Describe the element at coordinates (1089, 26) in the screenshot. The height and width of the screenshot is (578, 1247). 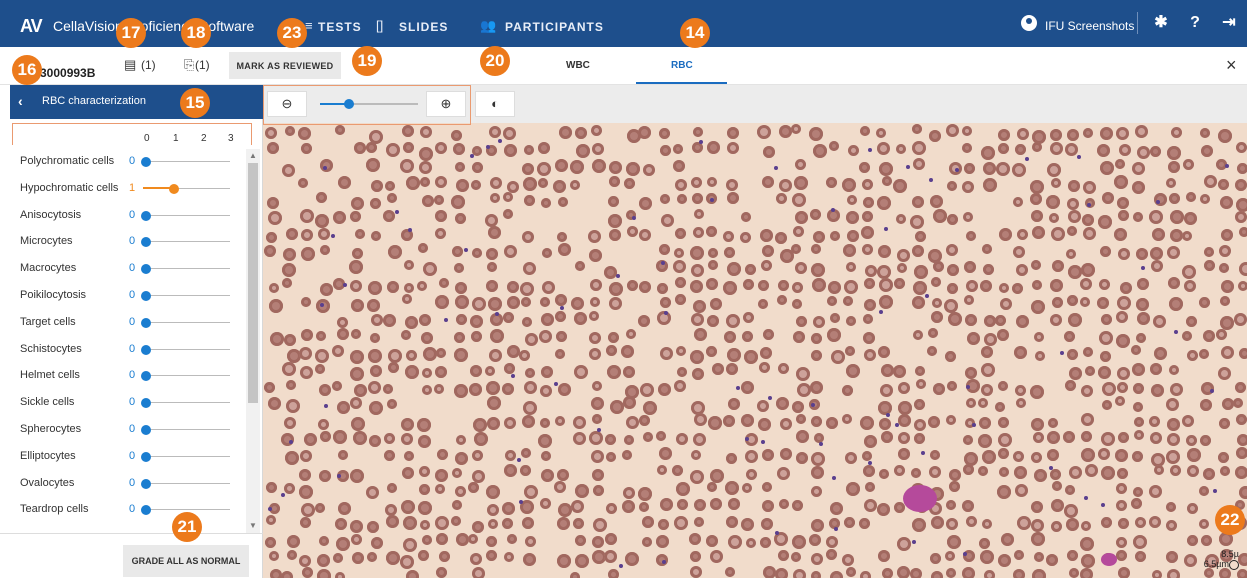
I see `user-name: IFU Screenshots` at that location.